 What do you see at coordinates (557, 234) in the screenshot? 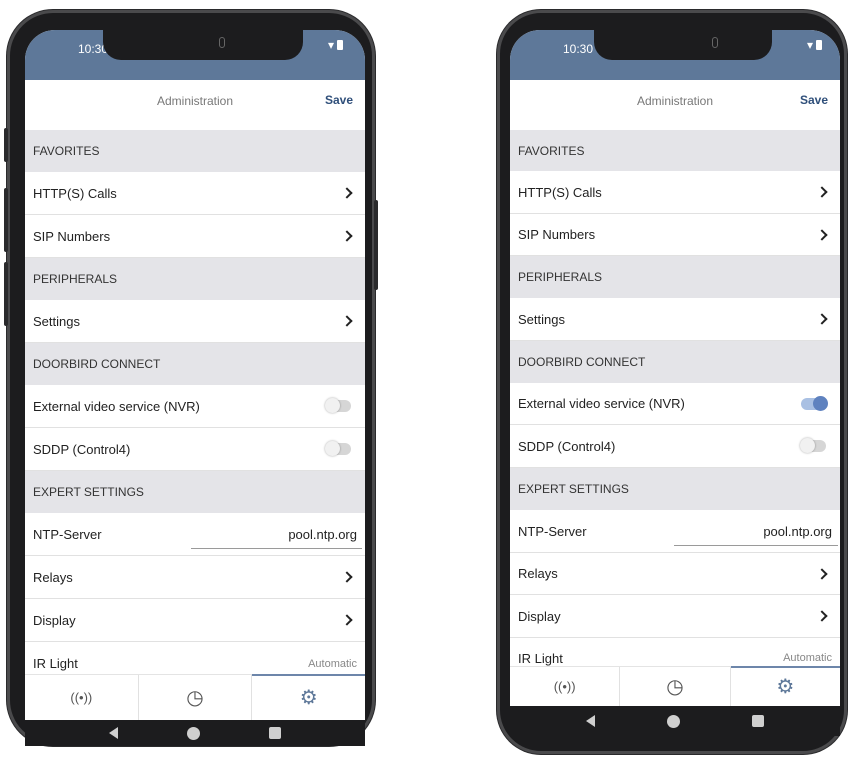
I see `sip-numbers-label: SIP Numbers` at bounding box center [557, 234].